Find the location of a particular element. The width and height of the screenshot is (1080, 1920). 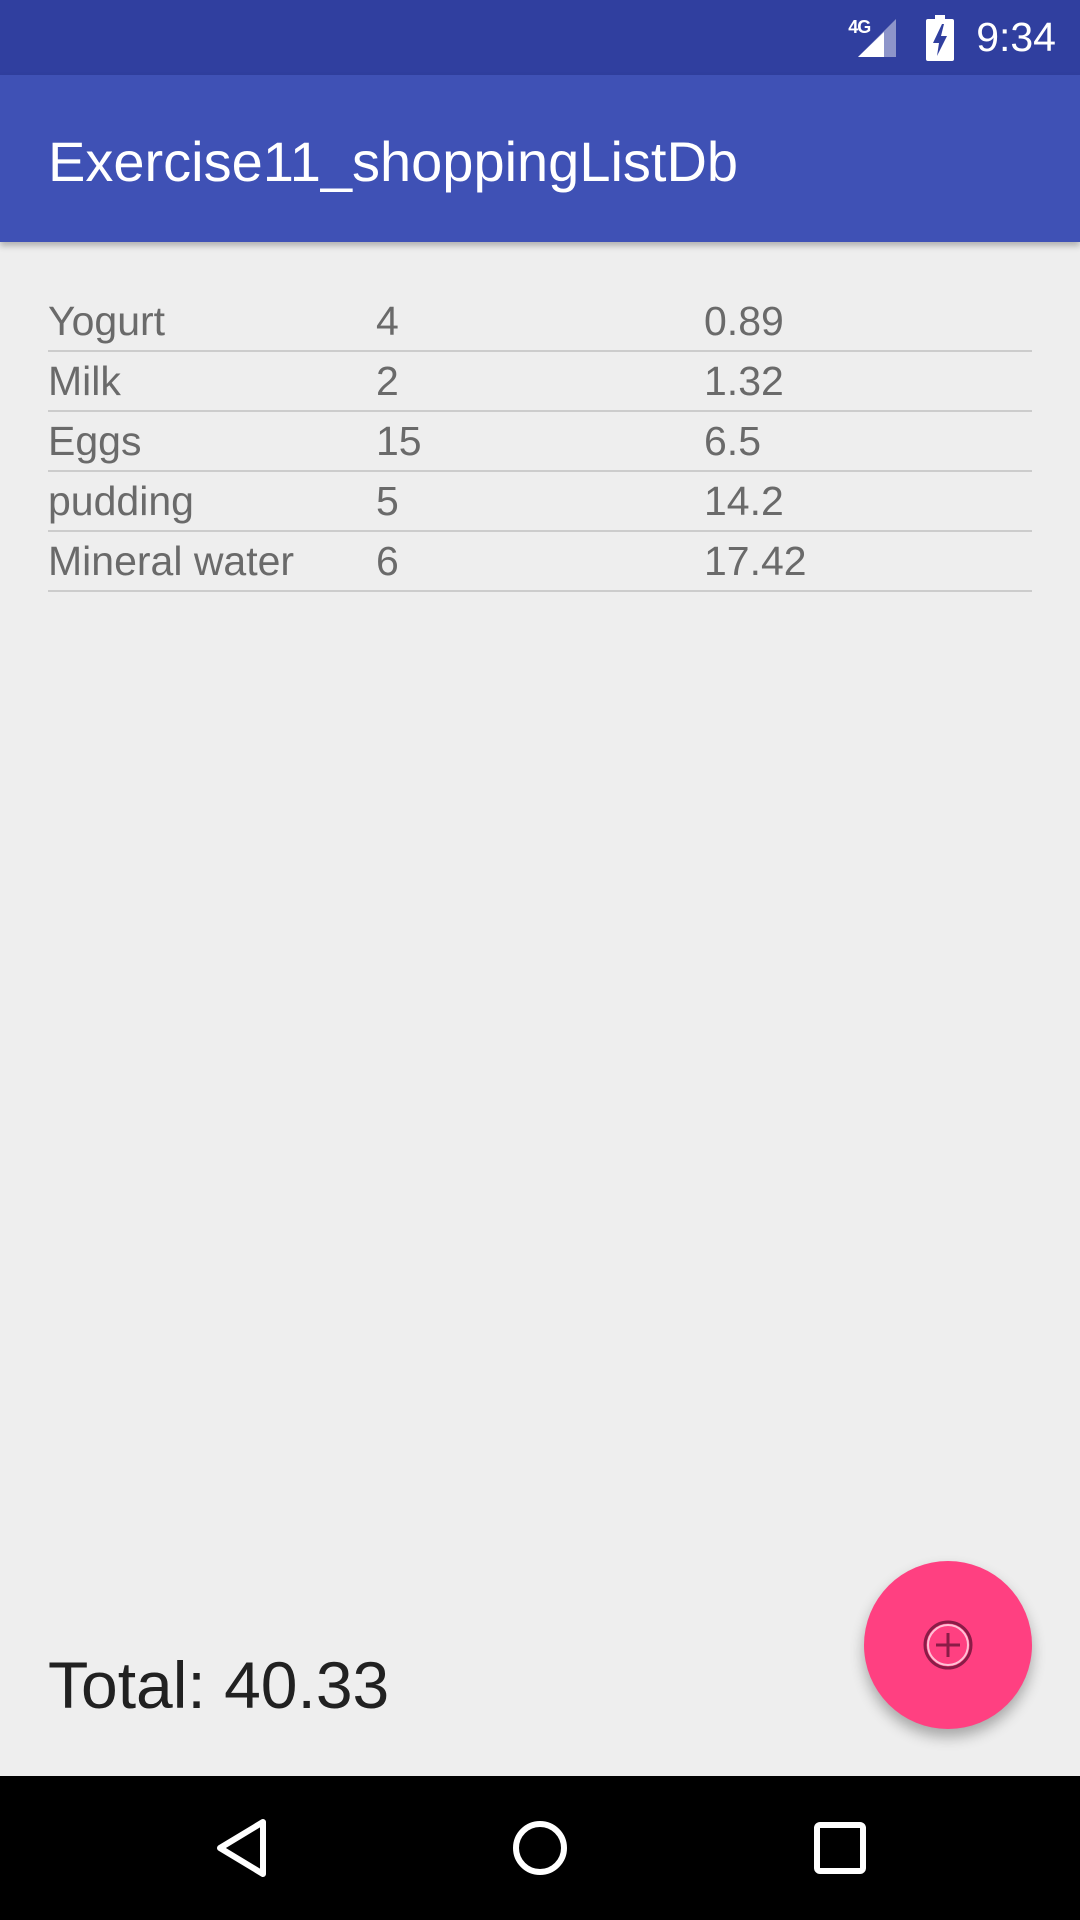

item-name: Eggs is located at coordinates (95, 441).